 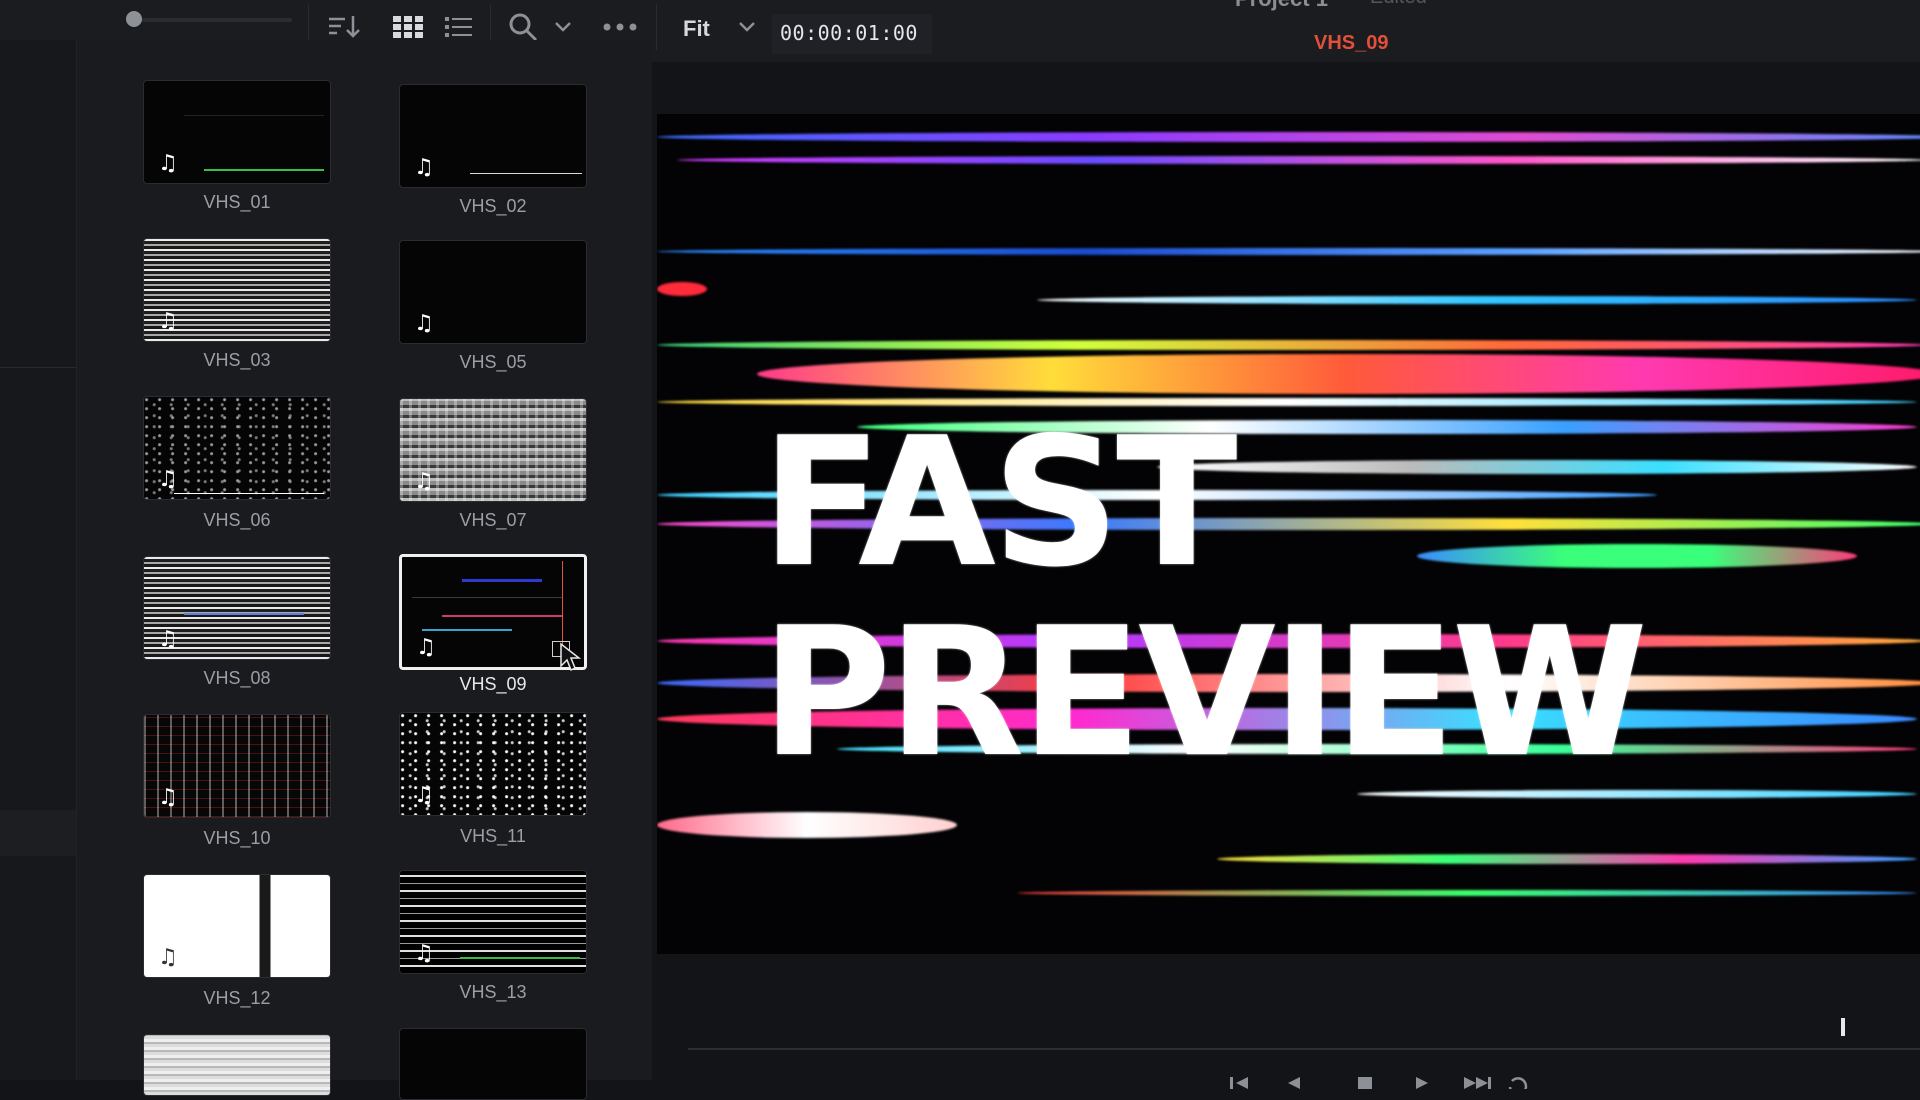 What do you see at coordinates (1281, 6) in the screenshot?
I see `project-title: Project 1` at bounding box center [1281, 6].